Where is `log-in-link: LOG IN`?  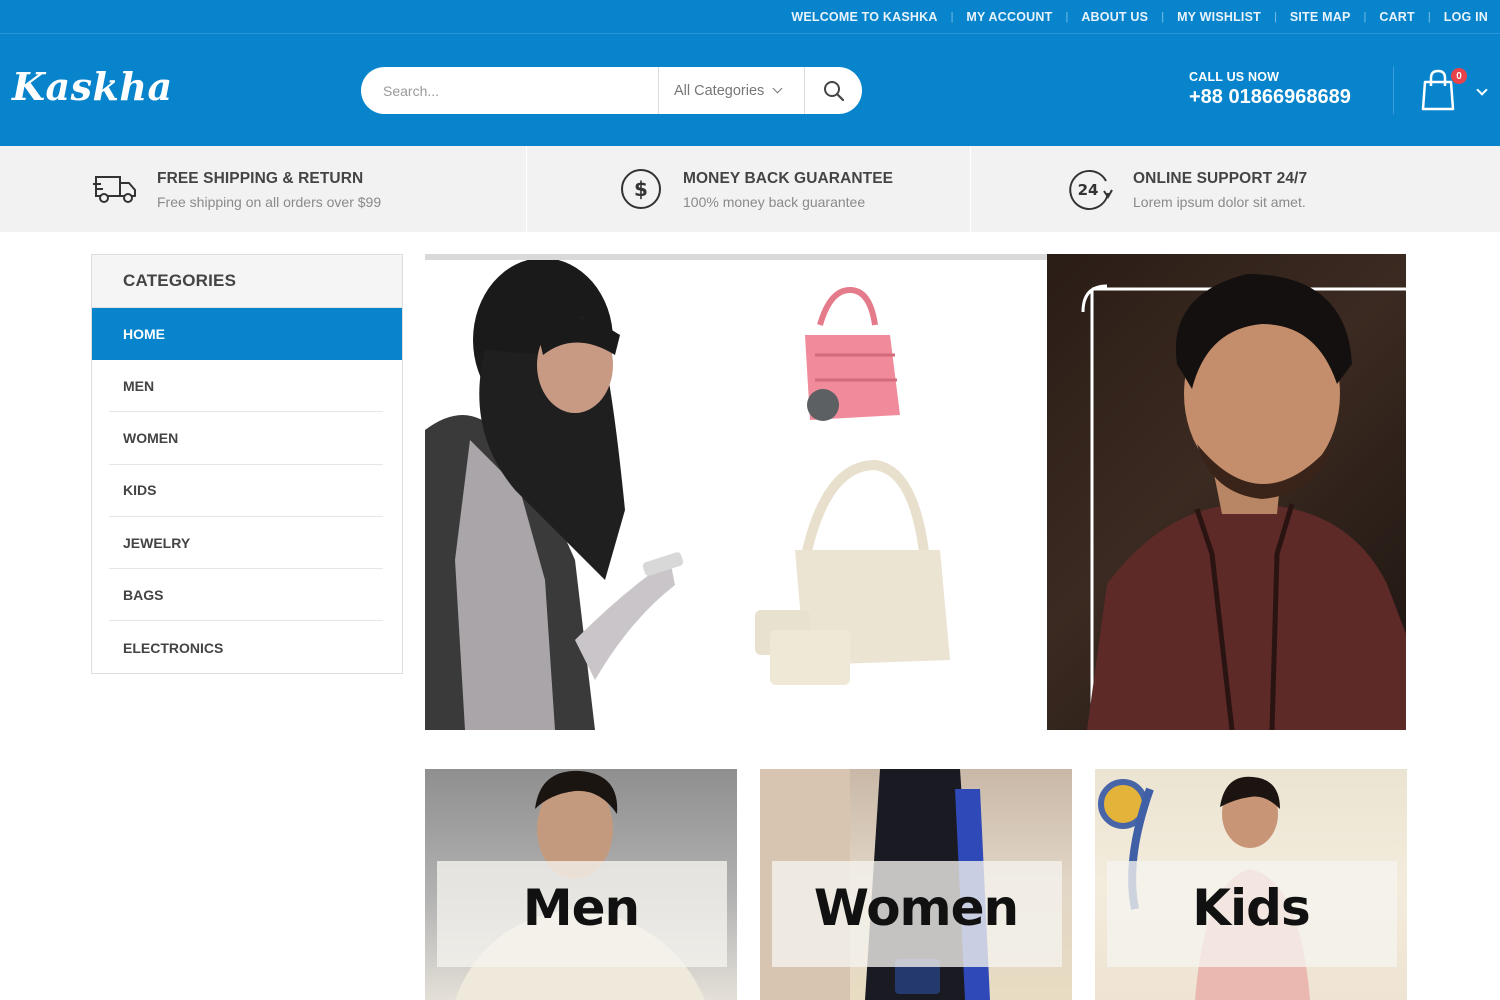
log-in-link: LOG IN is located at coordinates (1466, 17).